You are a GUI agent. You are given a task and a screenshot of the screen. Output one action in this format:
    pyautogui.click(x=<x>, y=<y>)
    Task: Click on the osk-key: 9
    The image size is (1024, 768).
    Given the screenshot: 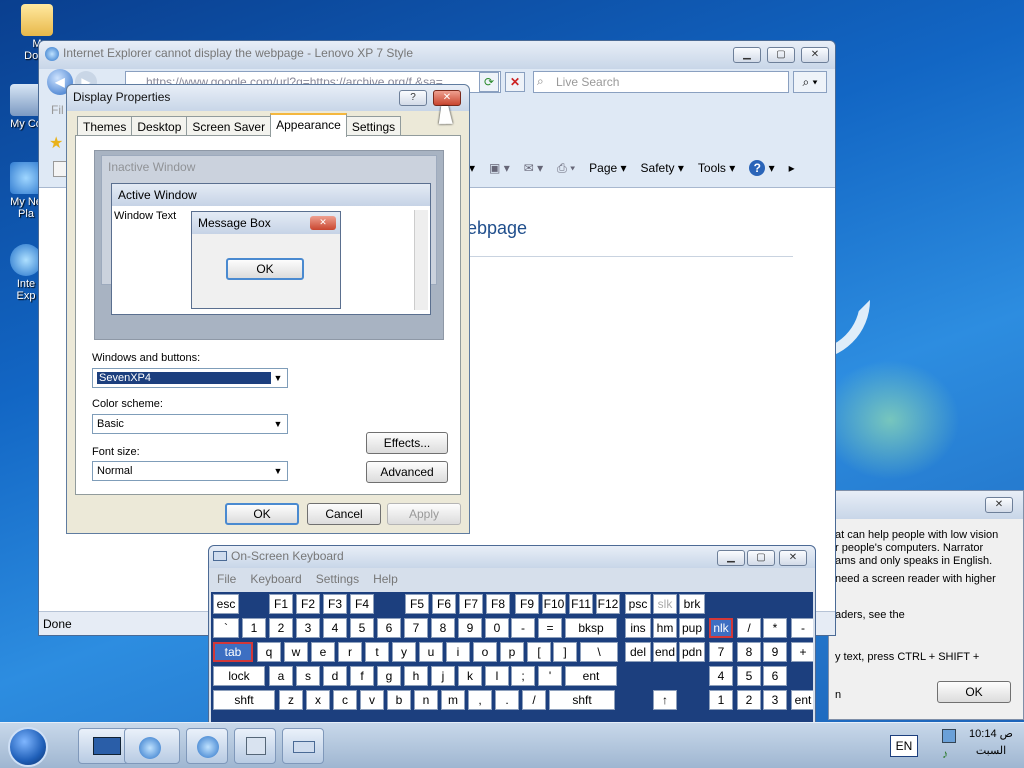 What is the action you would take?
    pyautogui.click(x=775, y=652)
    